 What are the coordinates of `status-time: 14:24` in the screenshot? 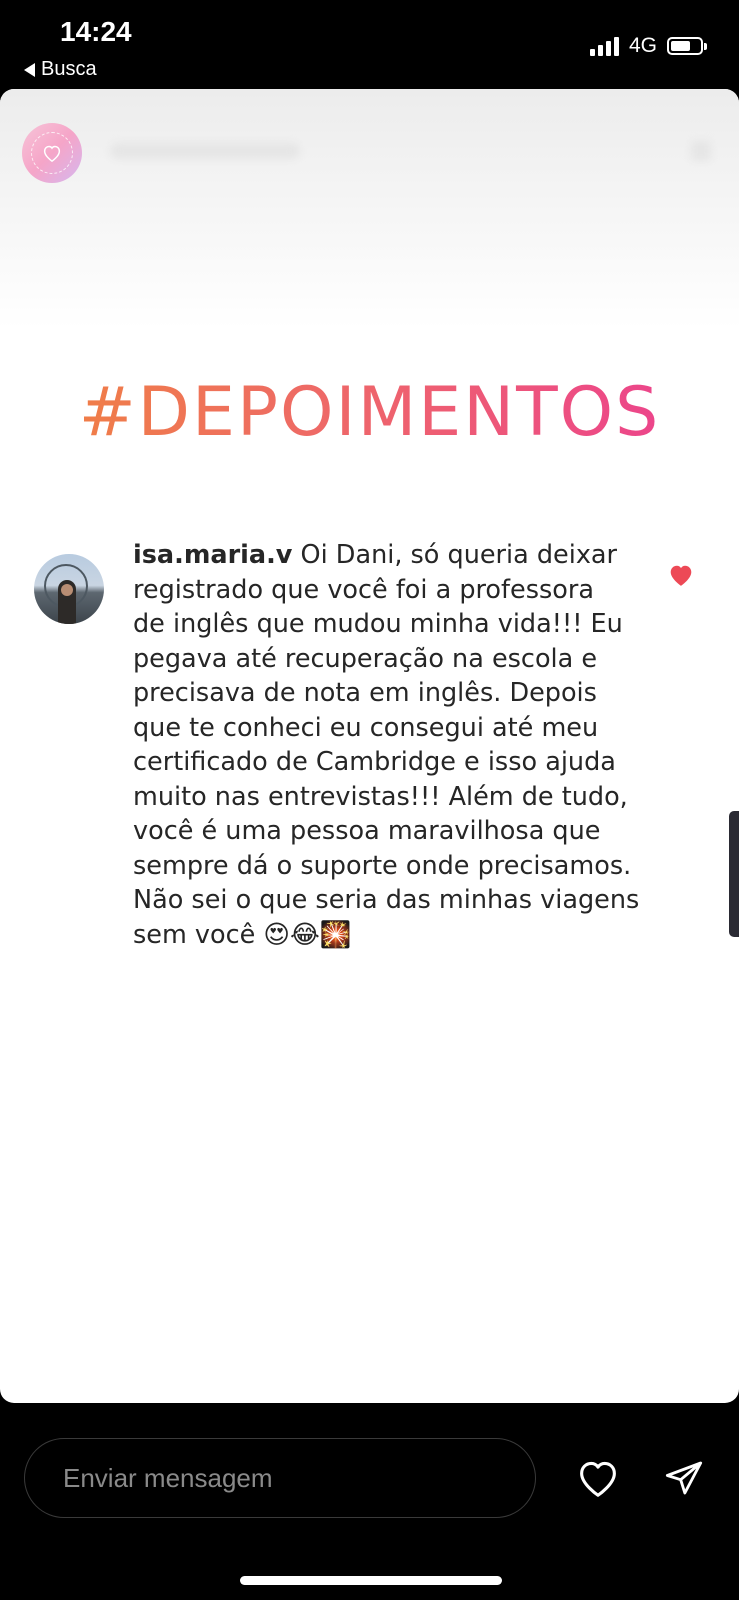 It's located at (96, 31).